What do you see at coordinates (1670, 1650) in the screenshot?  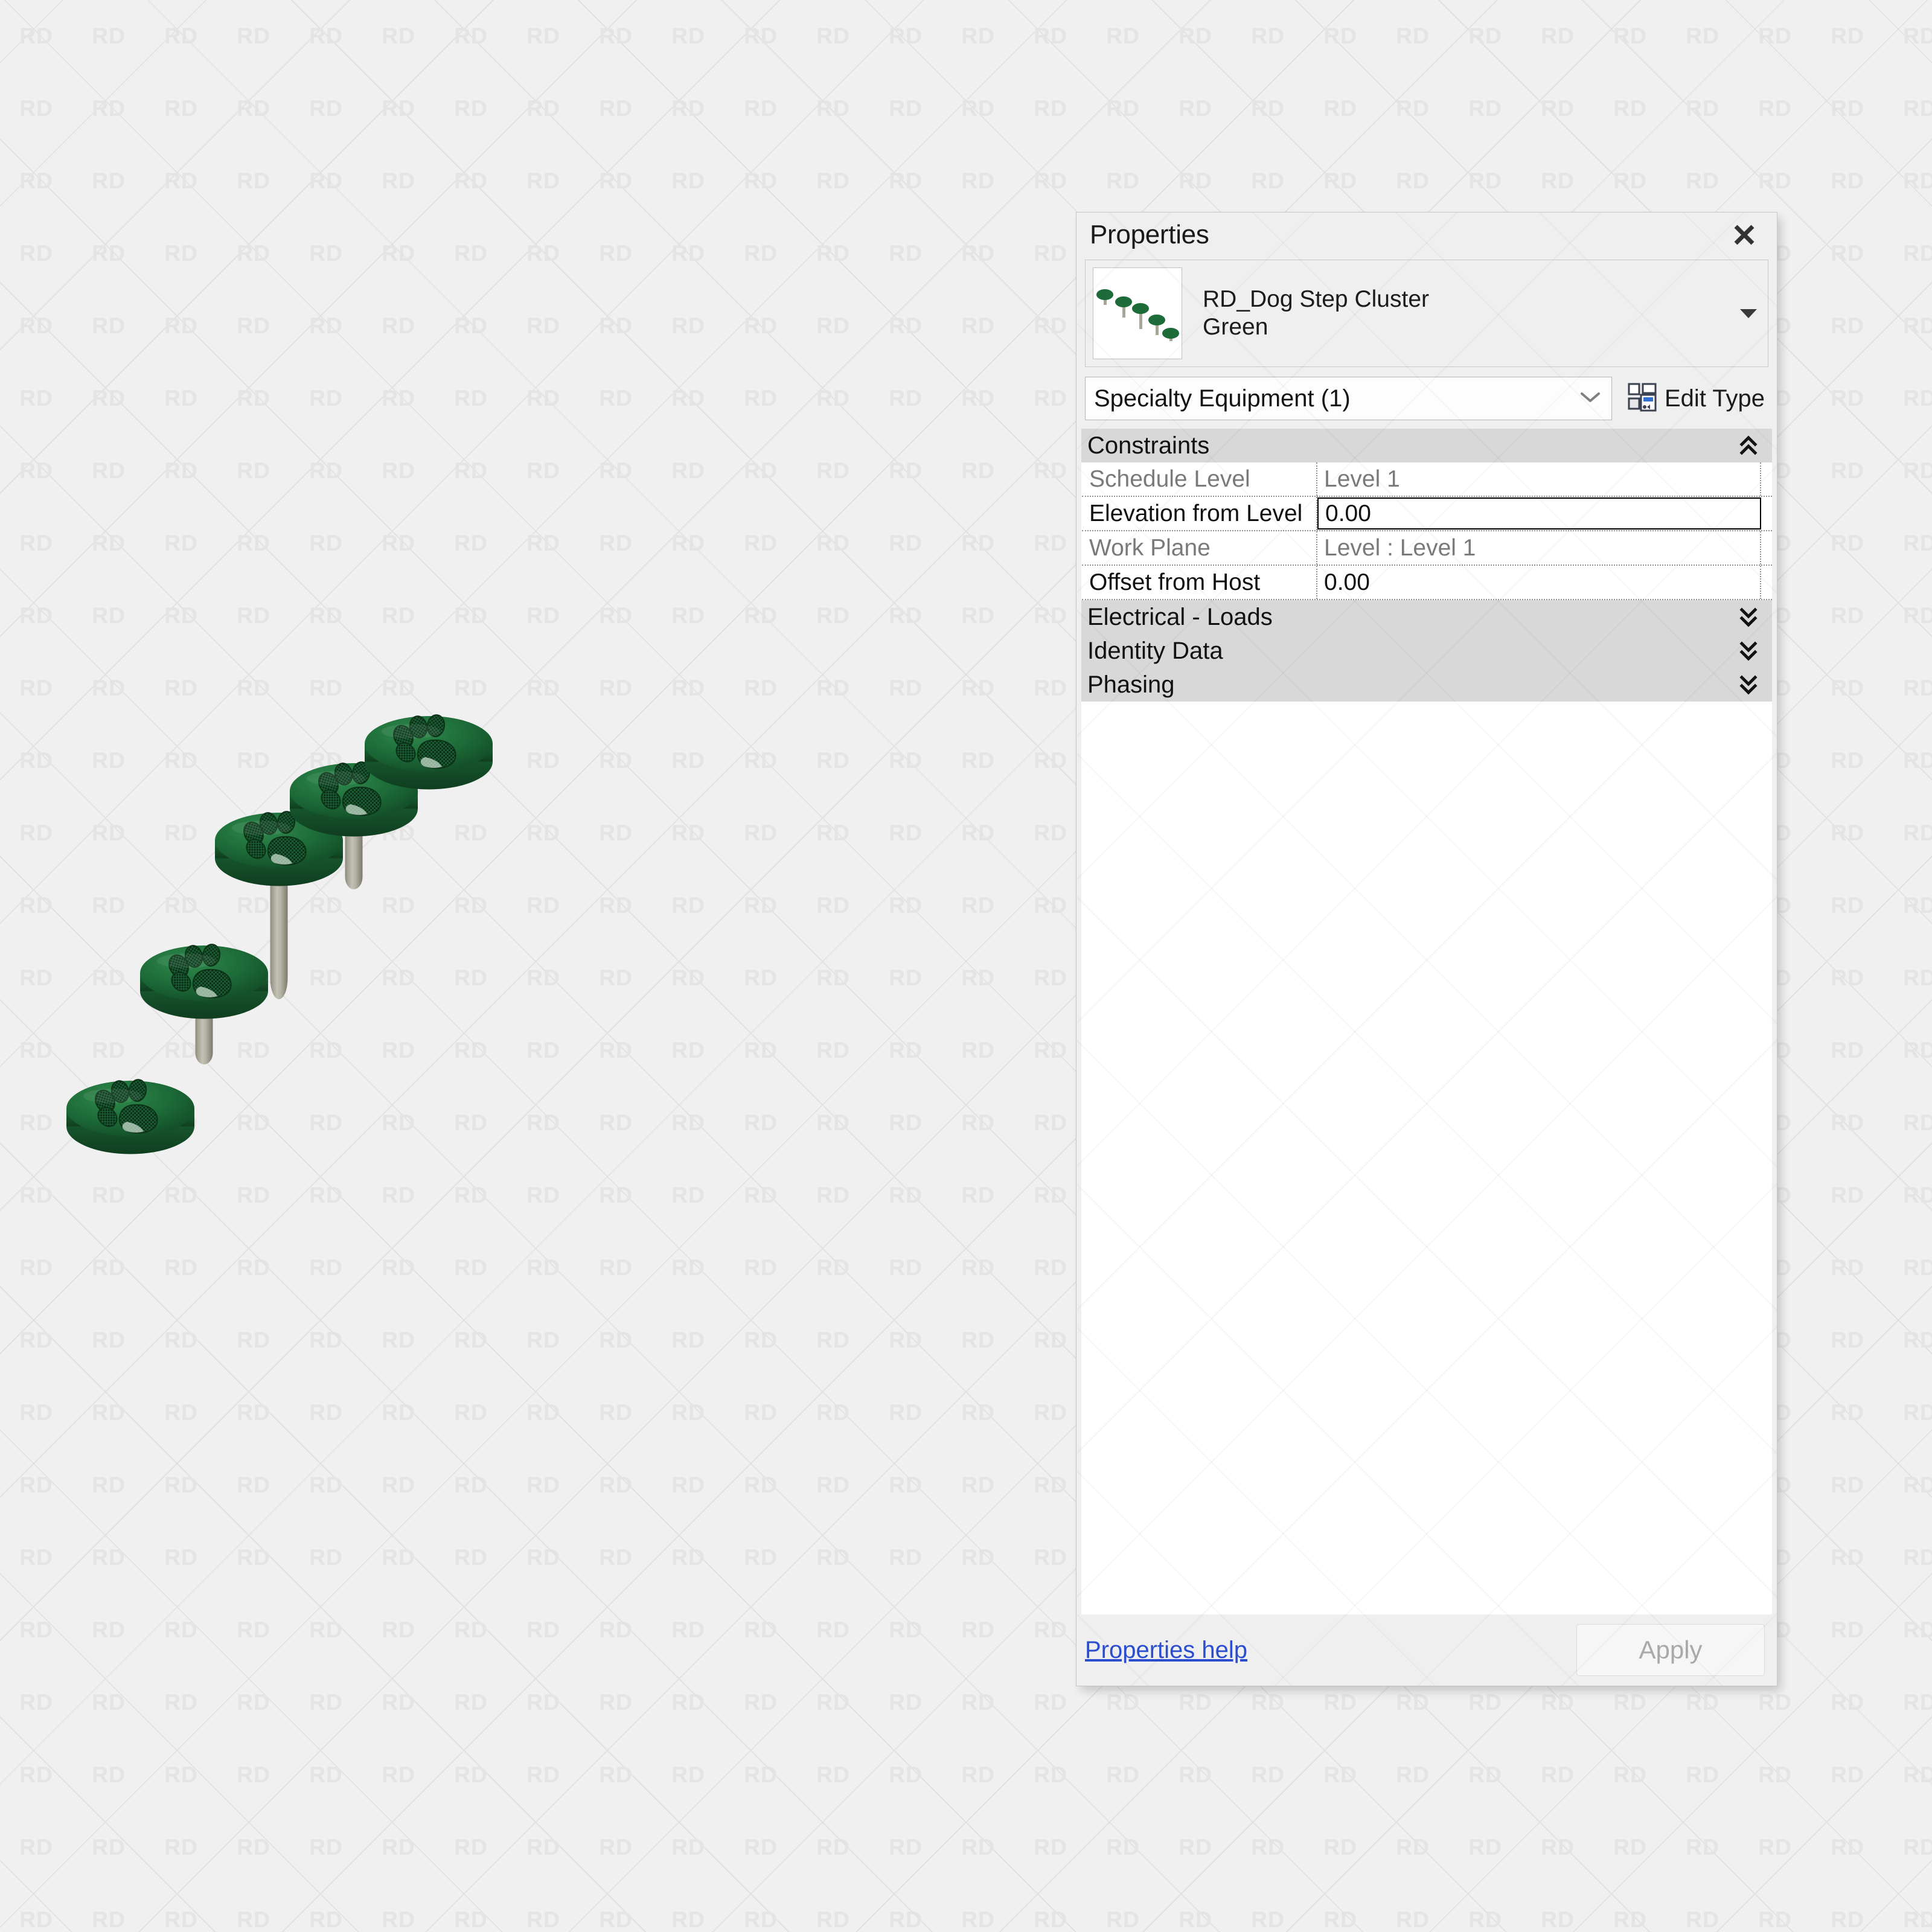 I see `apply-button: Apply` at bounding box center [1670, 1650].